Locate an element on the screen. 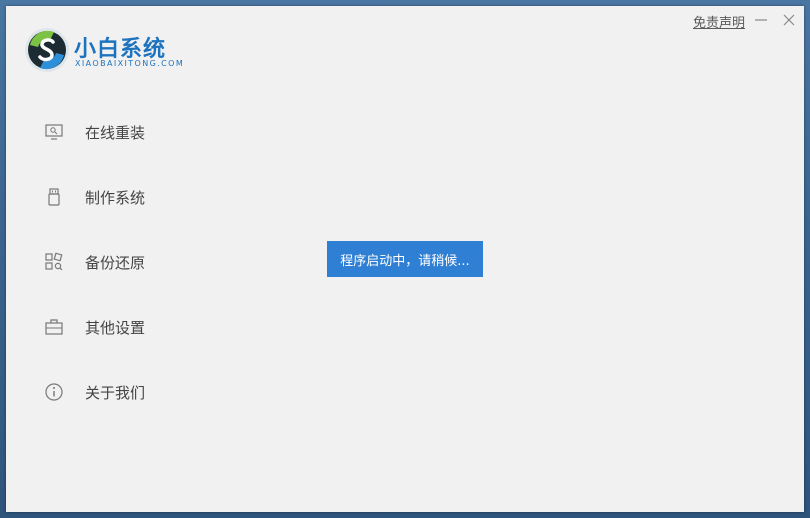  info-icon is located at coordinates (54, 392).